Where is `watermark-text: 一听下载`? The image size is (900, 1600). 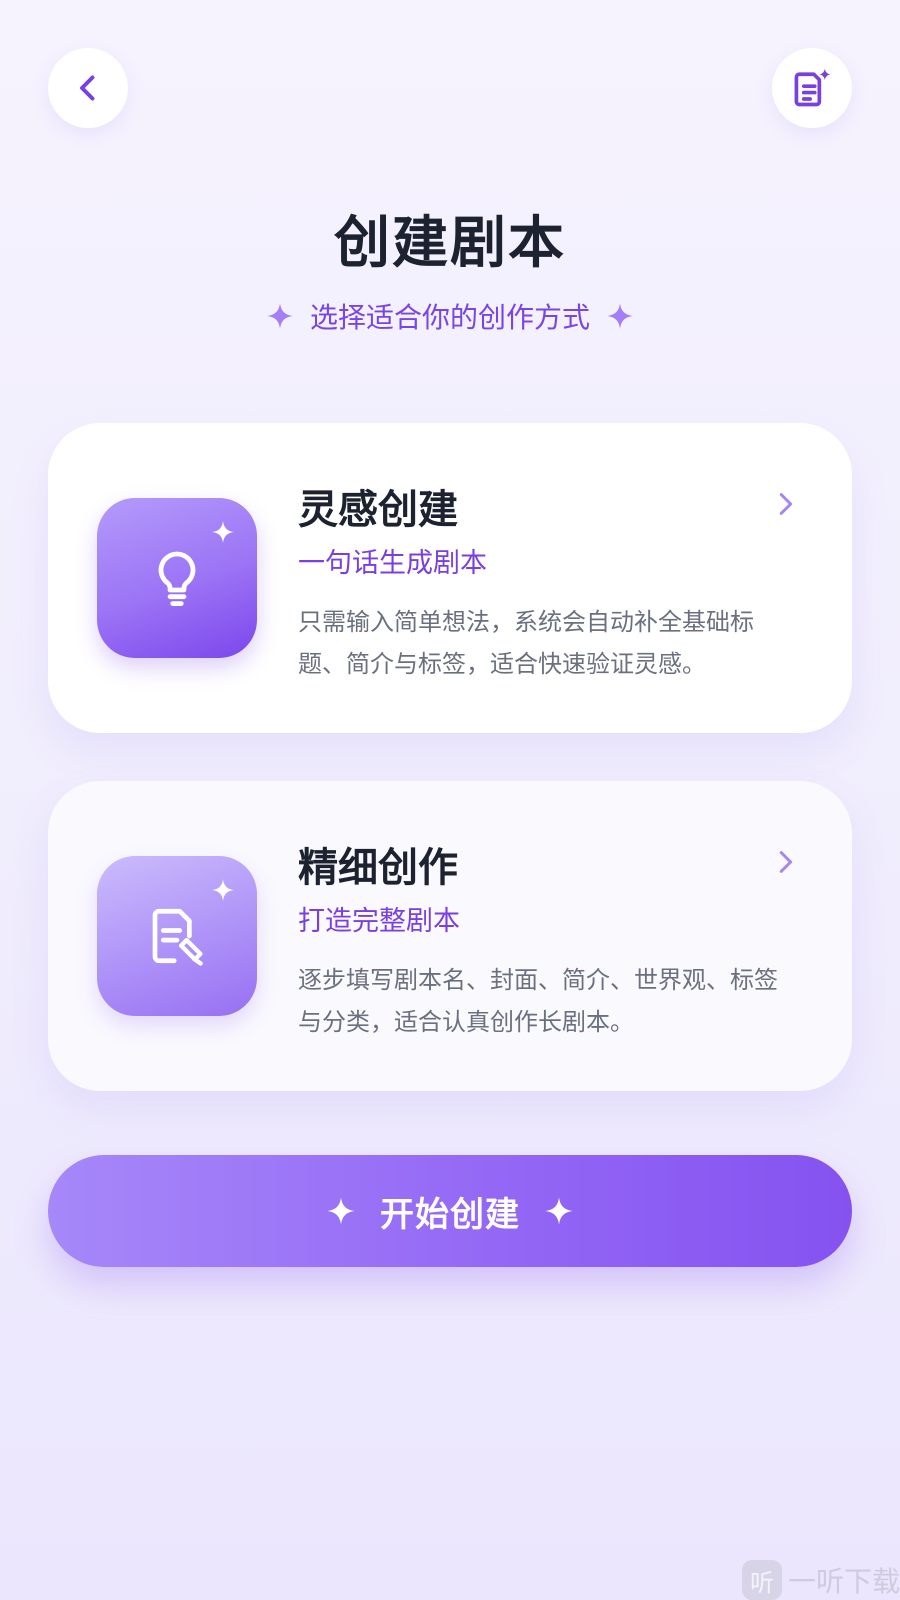 watermark-text: 一听下载 is located at coordinates (843, 1581).